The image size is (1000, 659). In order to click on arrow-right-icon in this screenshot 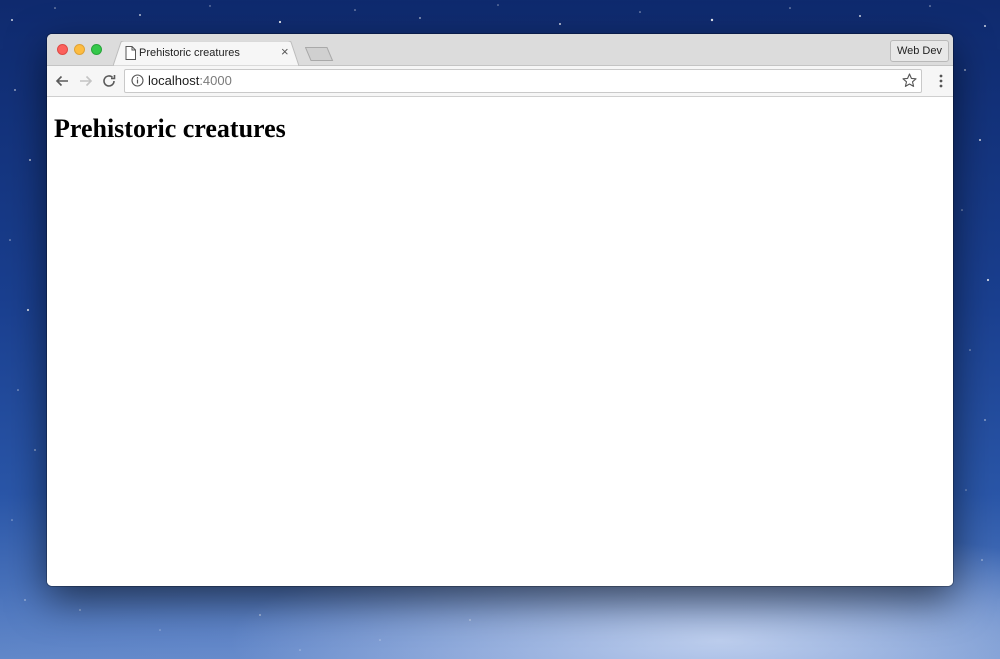, I will do `click(86, 81)`.